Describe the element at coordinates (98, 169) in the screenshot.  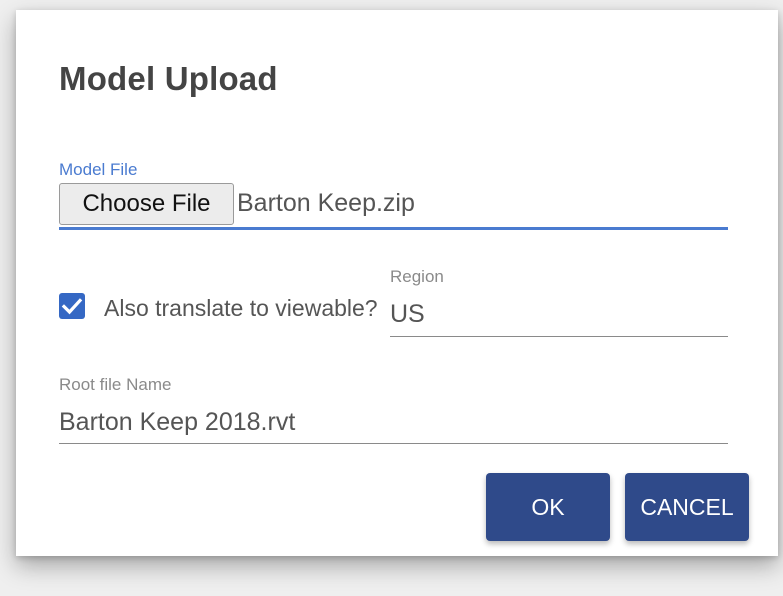
I see `model-file-label: Model File` at that location.